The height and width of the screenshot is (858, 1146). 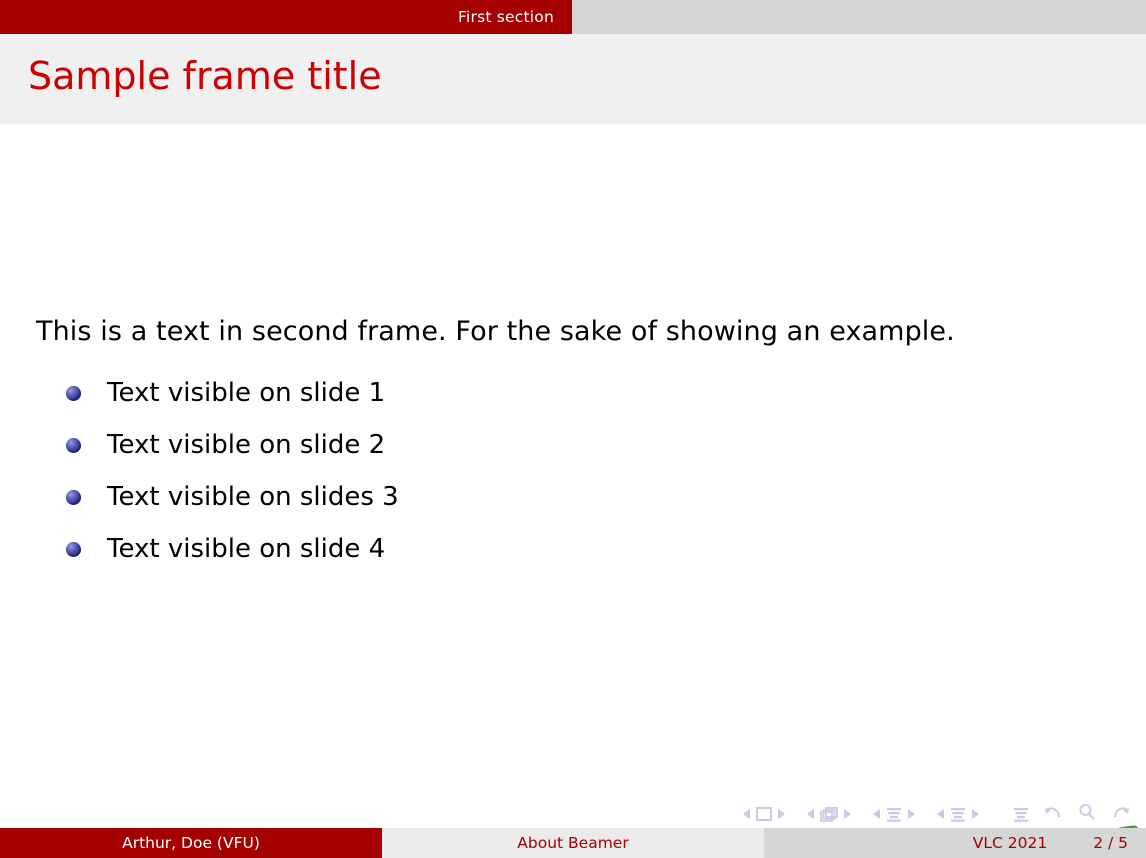 I want to click on footer-date-label: VLC 2021, so click(x=1010, y=843).